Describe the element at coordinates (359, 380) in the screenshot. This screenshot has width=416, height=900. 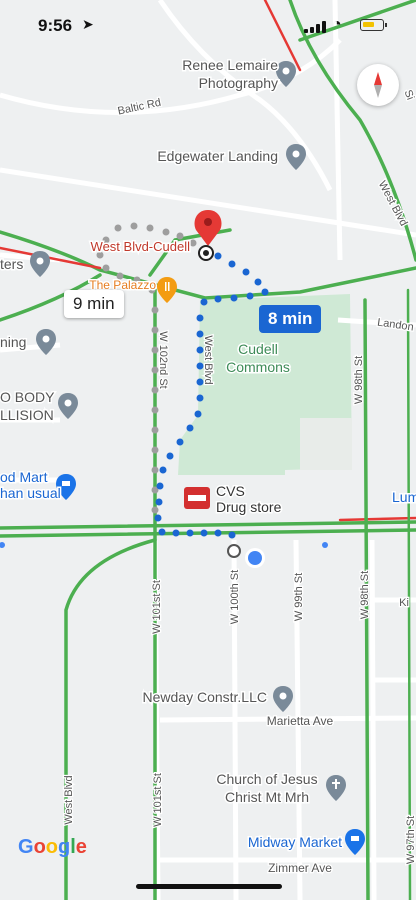
I see `street-label-w98a: W 98th St` at that location.